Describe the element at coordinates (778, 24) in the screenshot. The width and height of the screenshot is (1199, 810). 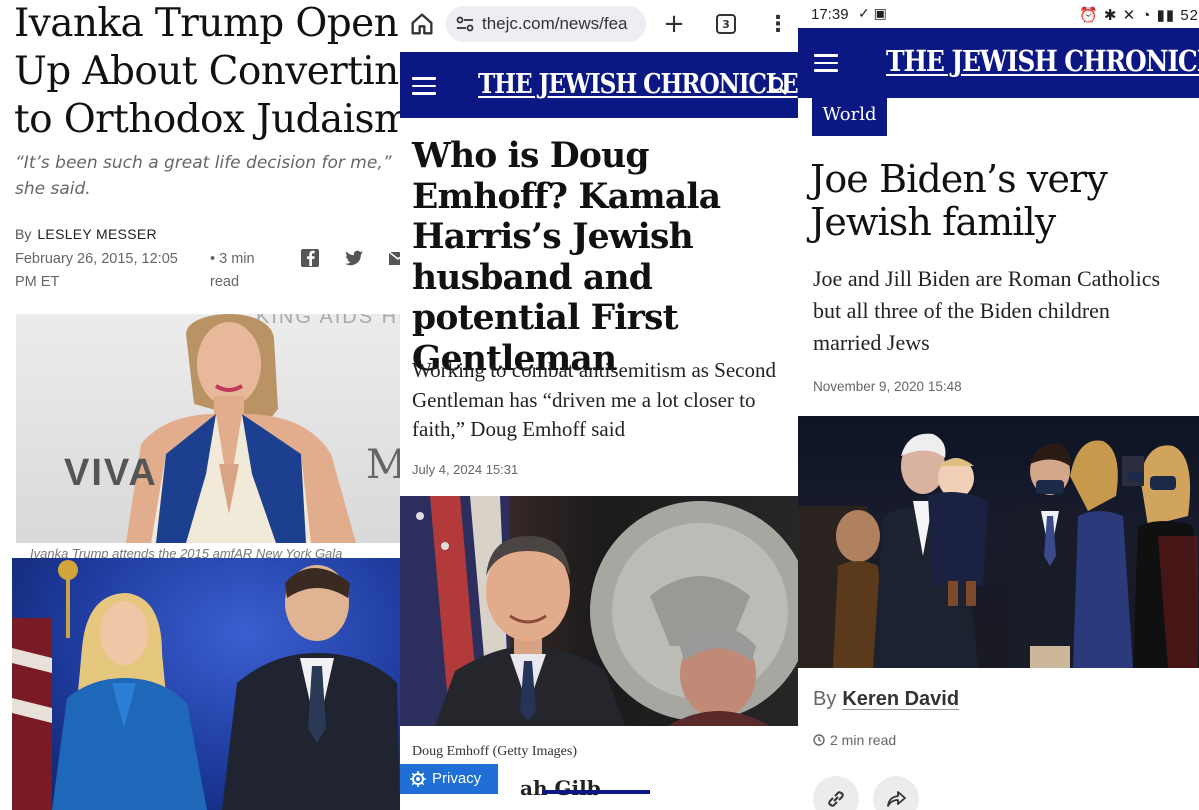
I see `overflow-menu-icon: ⋮` at that location.